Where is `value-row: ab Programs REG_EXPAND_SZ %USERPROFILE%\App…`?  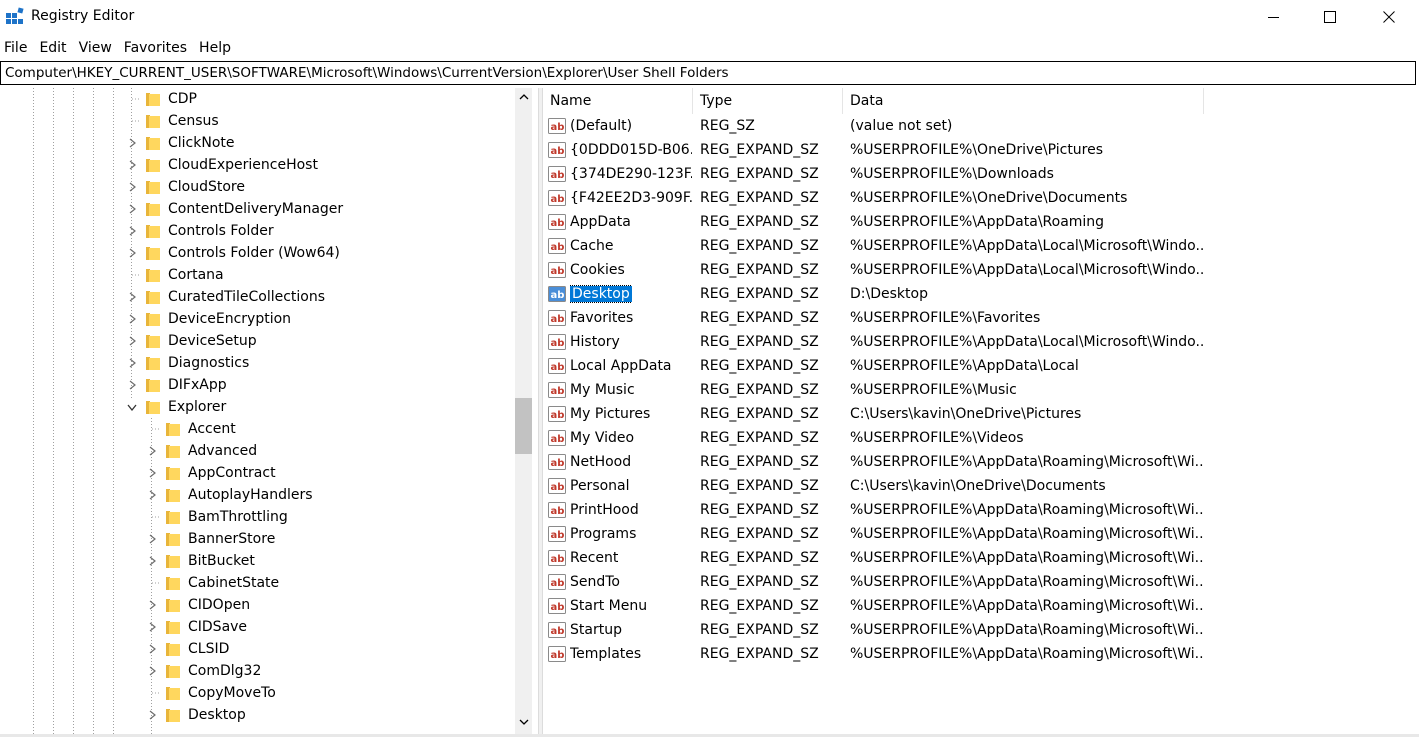 value-row: ab Programs REG_EXPAND_SZ %USERPROFILE%\App… is located at coordinates (981, 534).